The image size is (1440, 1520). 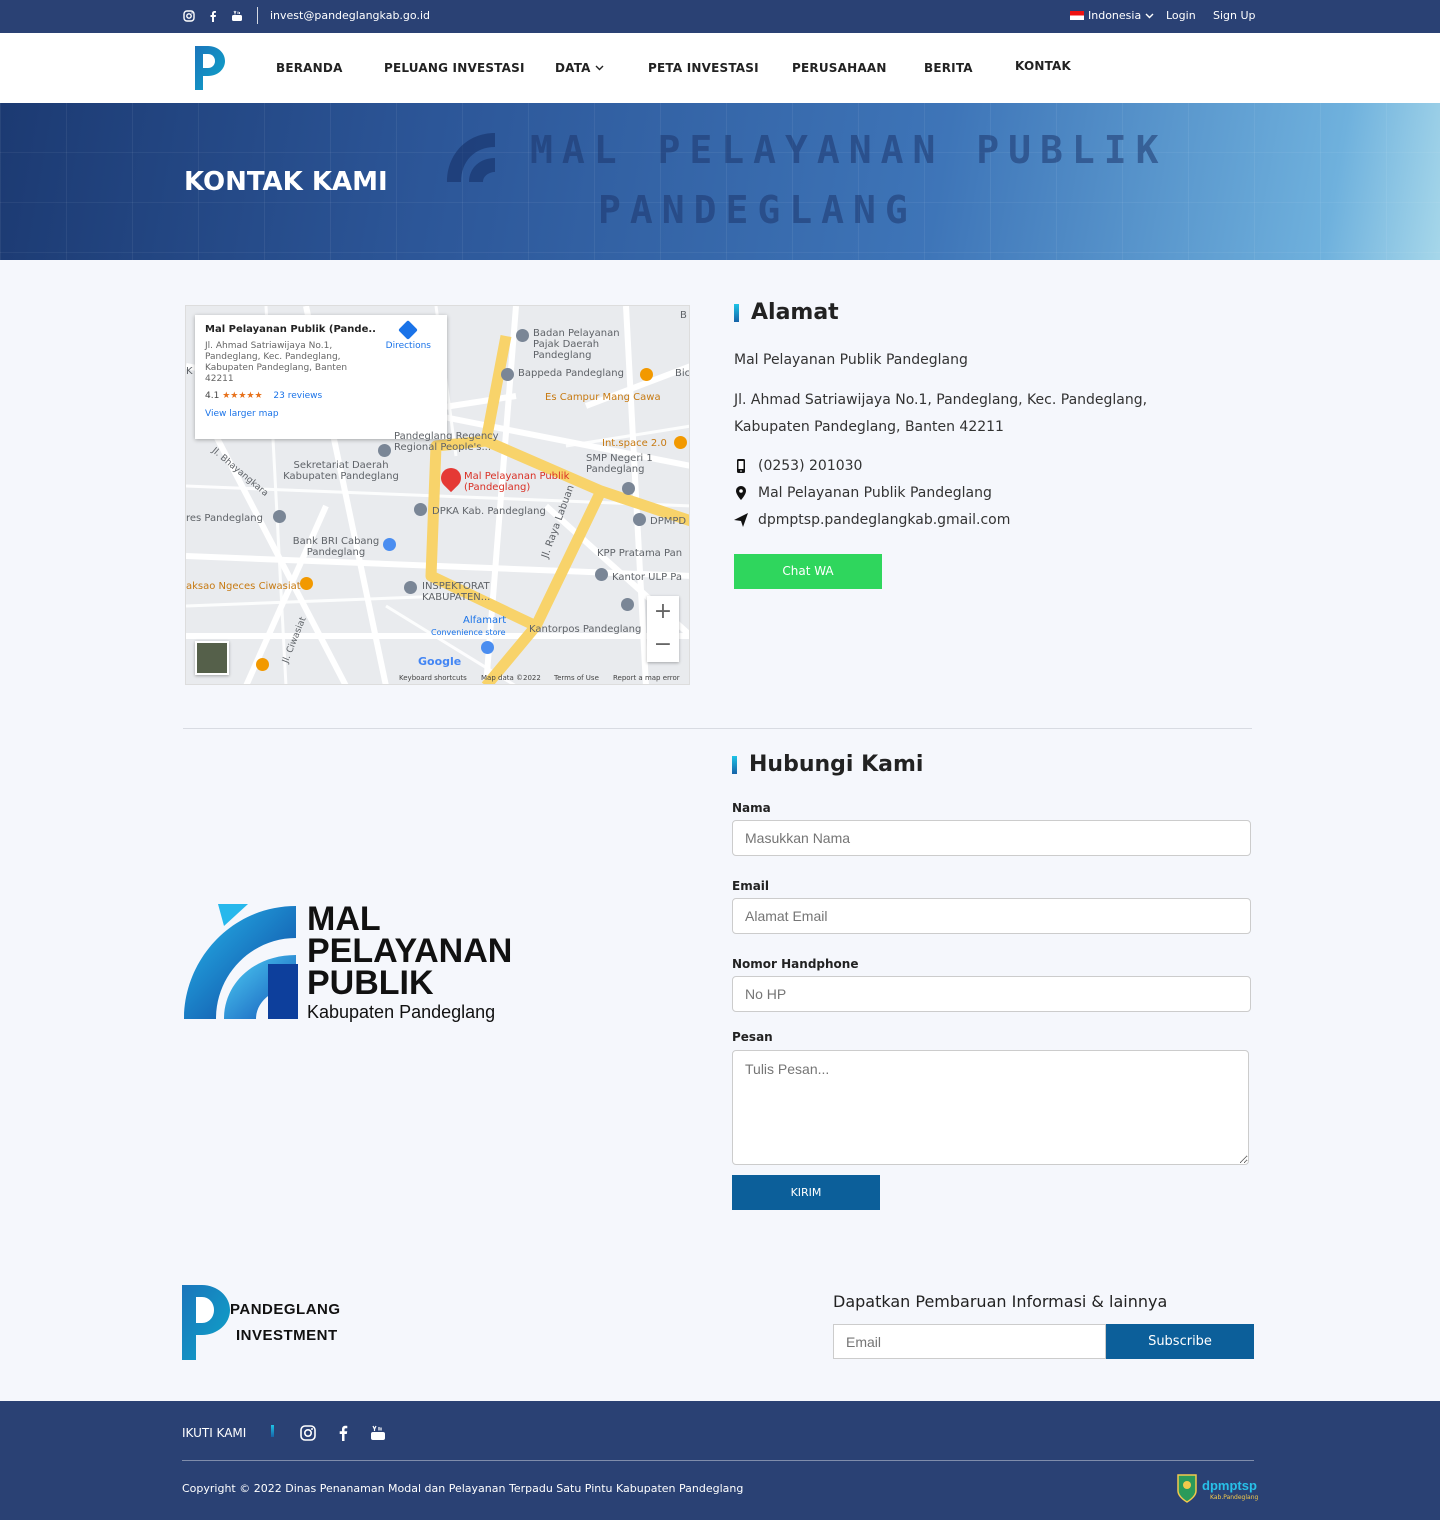 I want to click on email-field, so click(x=991, y=916).